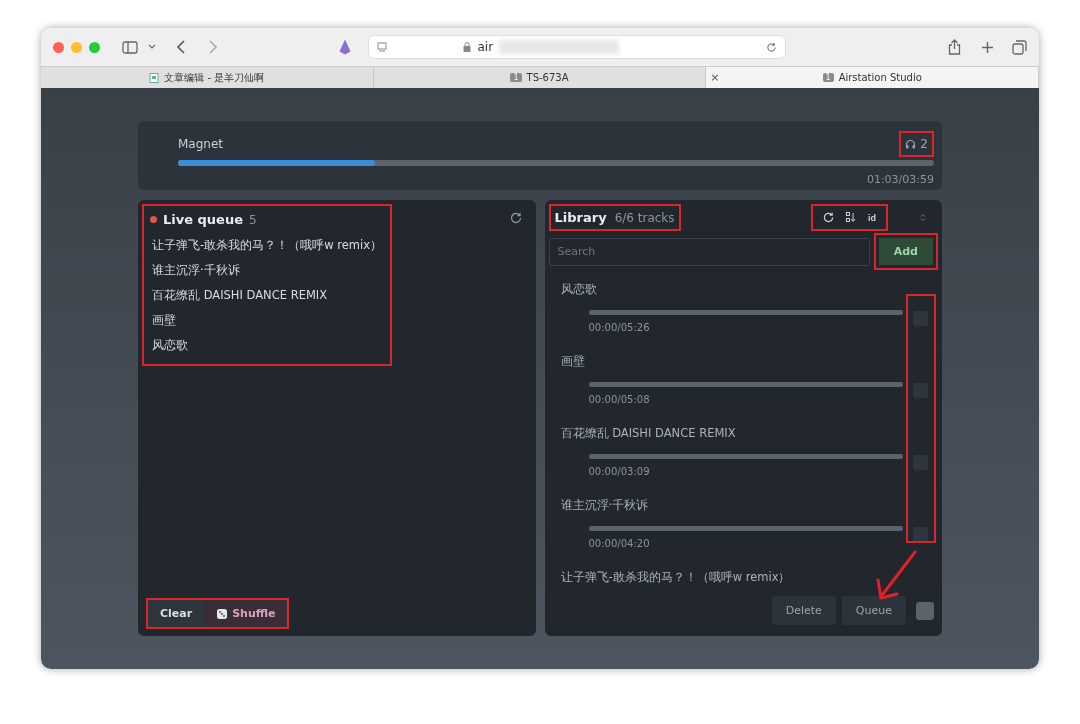  I want to click on close-tab-icon: ×, so click(715, 77).